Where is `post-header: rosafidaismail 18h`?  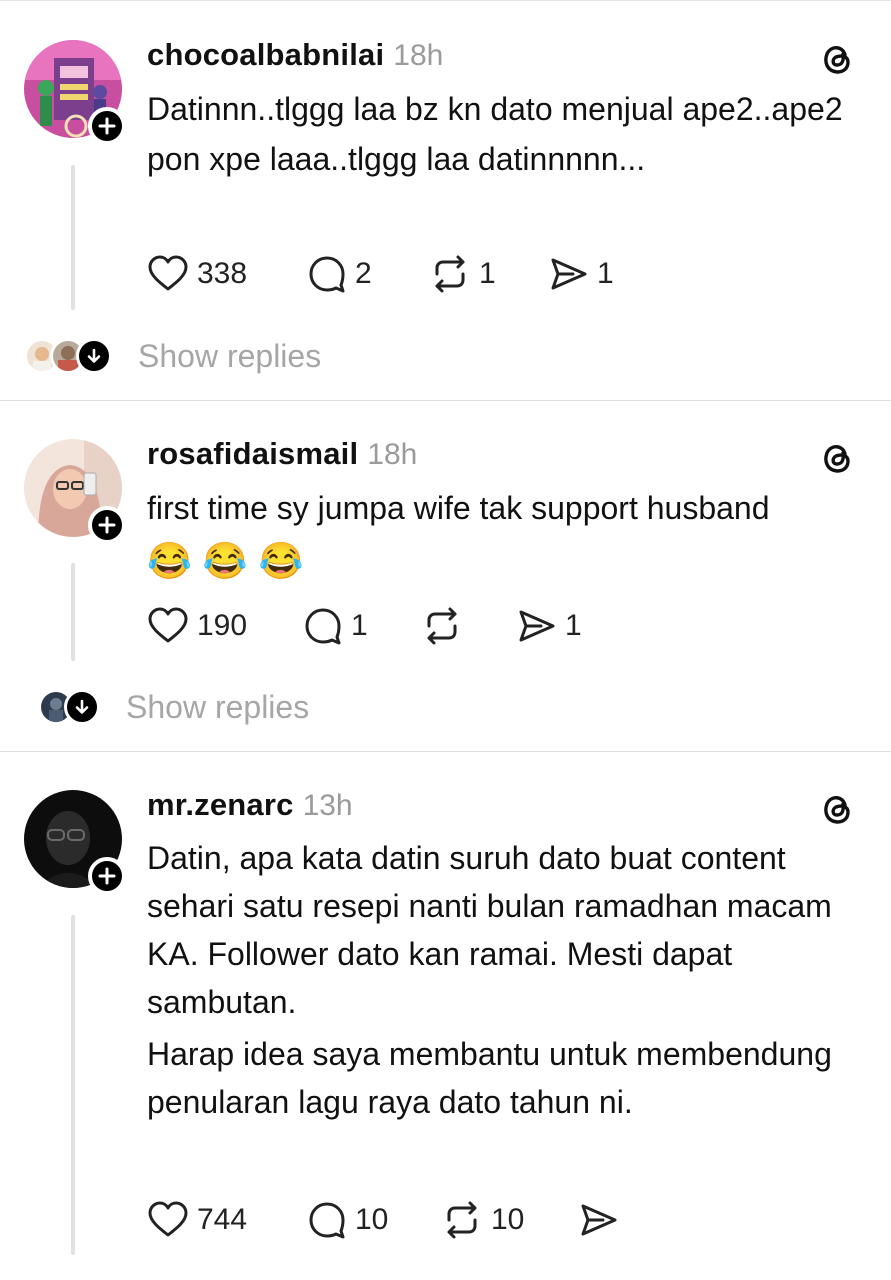 post-header: rosafidaismail 18h is located at coordinates (282, 456).